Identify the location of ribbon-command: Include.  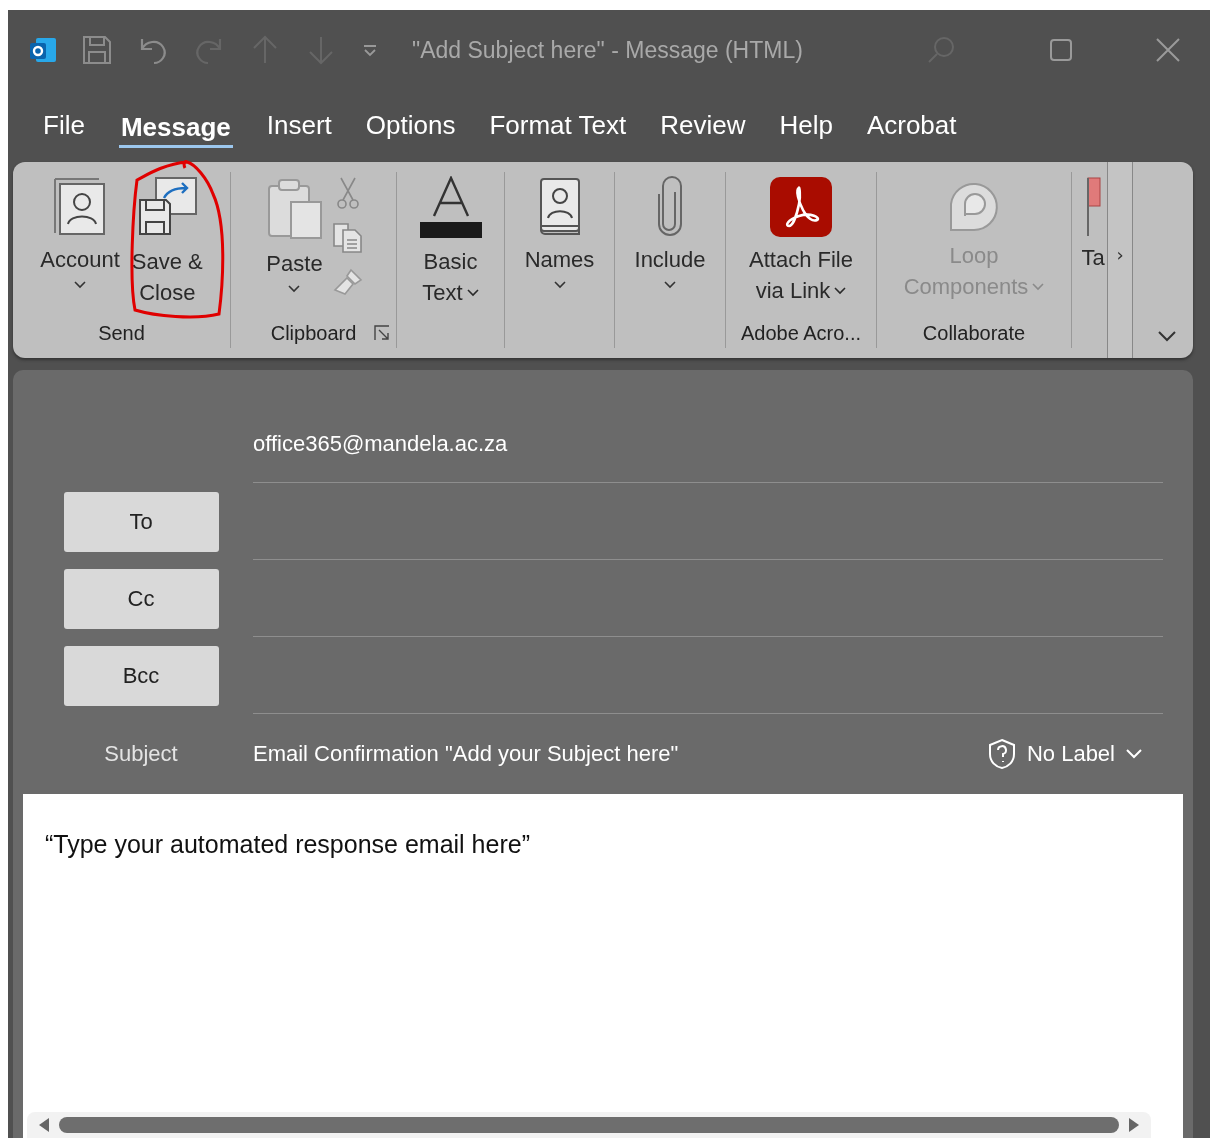
(670, 242).